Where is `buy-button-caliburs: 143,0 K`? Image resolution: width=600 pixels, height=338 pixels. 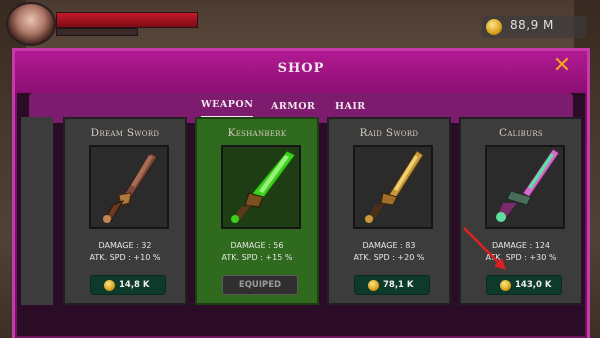 buy-button-caliburs: 143,0 K is located at coordinates (524, 285).